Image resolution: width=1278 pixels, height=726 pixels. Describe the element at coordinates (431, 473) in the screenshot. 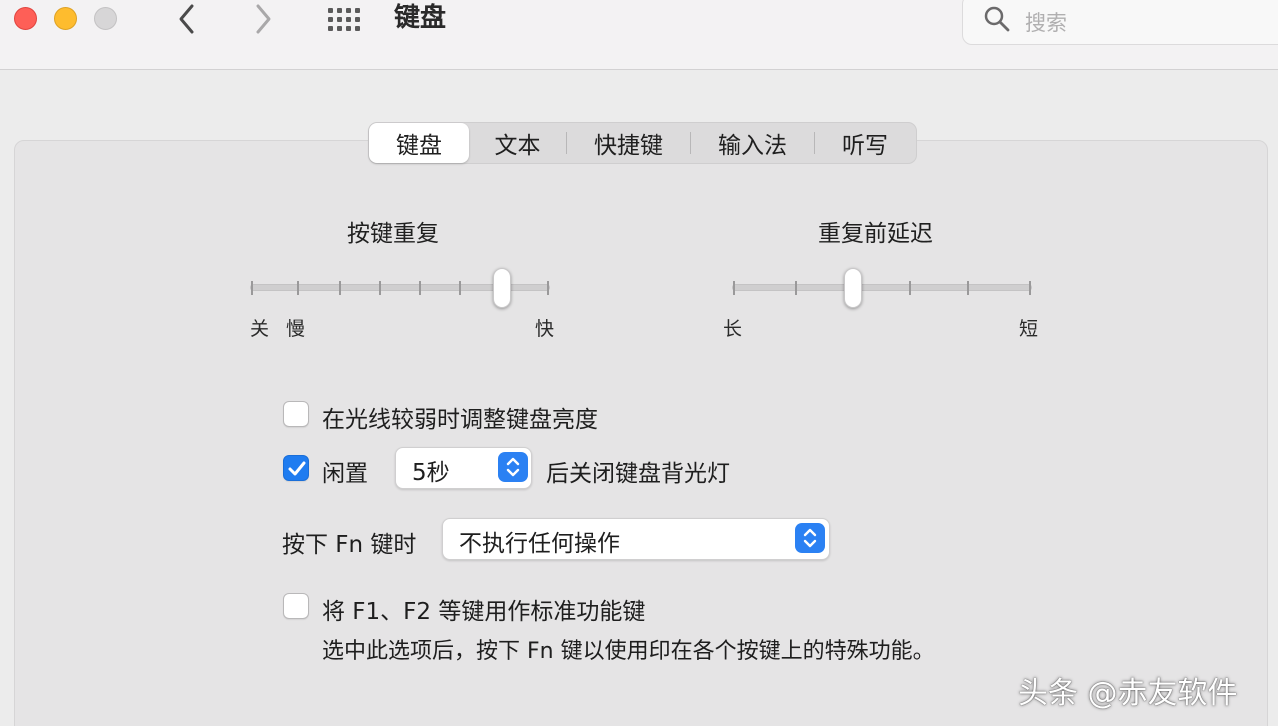

I see `backlight-duration-value: 5秒` at that location.